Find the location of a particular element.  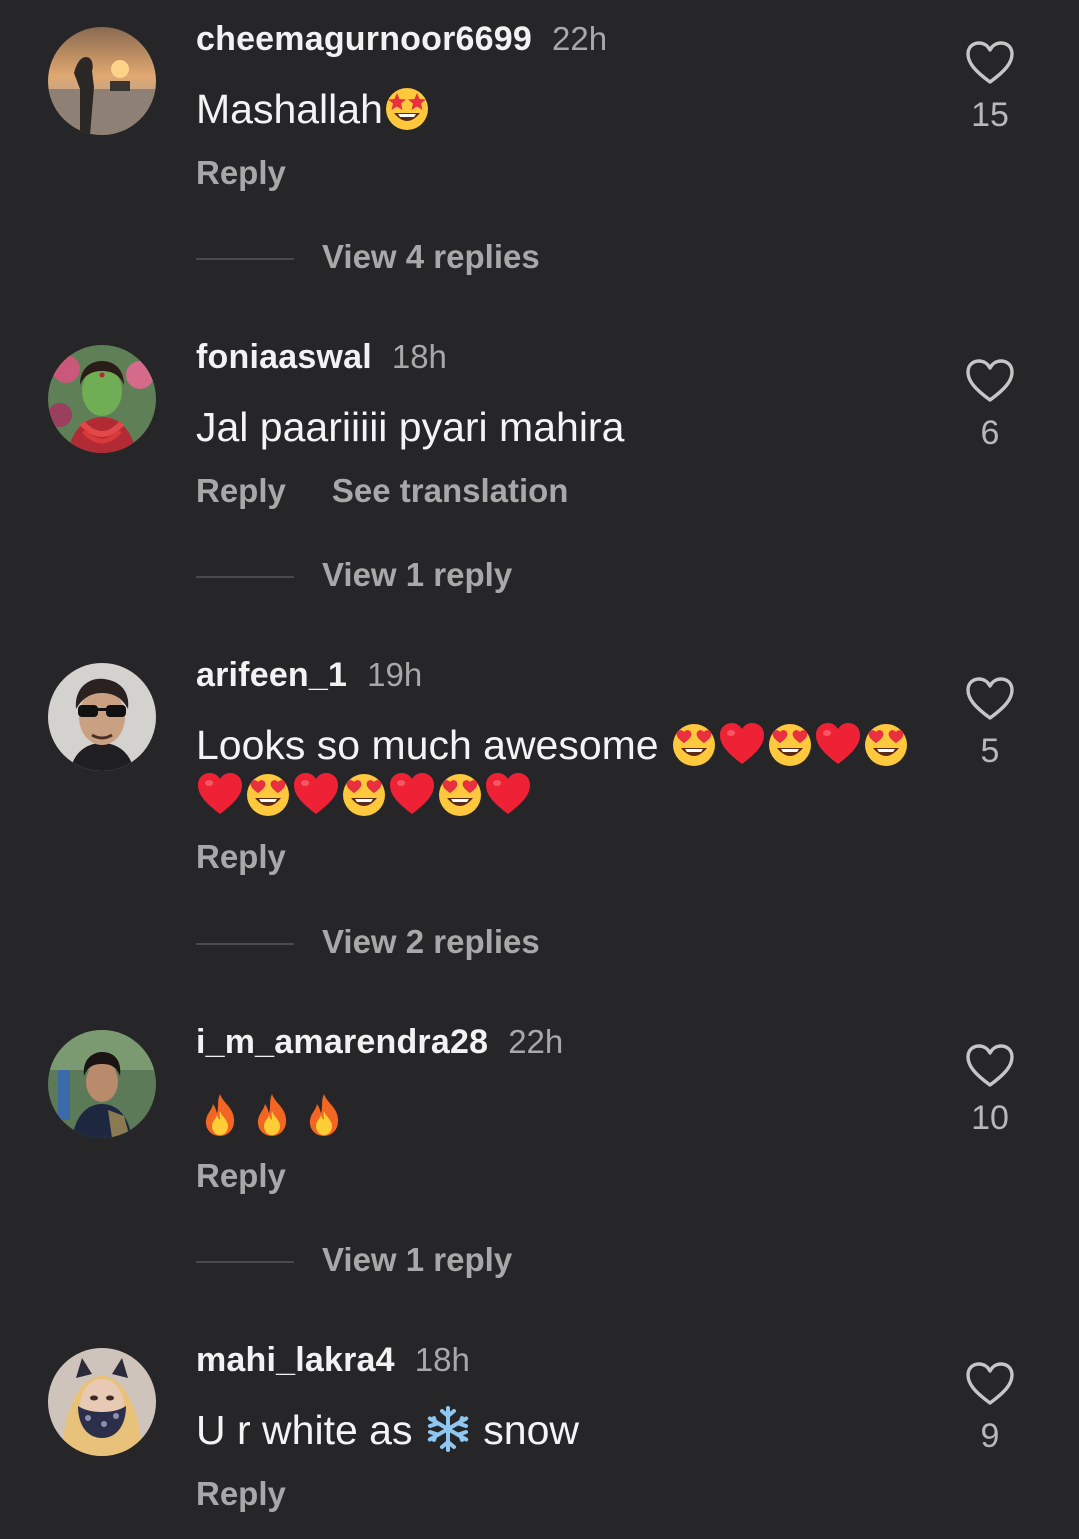

comment-text-after: snow is located at coordinates (531, 1430).